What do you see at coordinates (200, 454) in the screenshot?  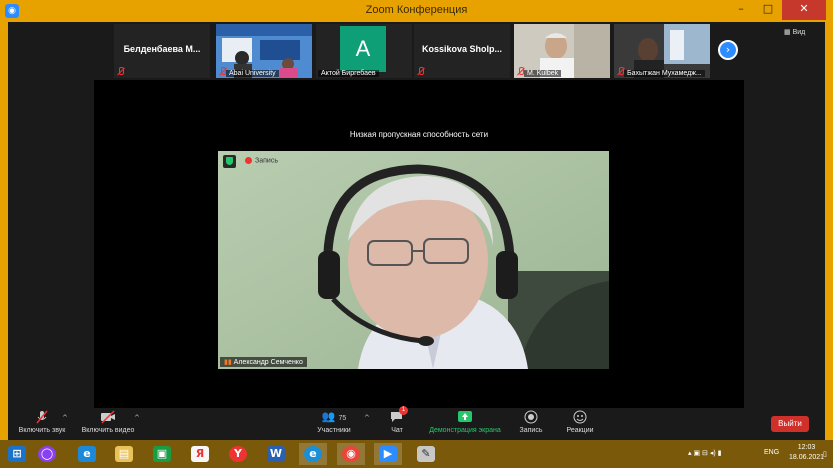 I see `yandex-icon: Я` at bounding box center [200, 454].